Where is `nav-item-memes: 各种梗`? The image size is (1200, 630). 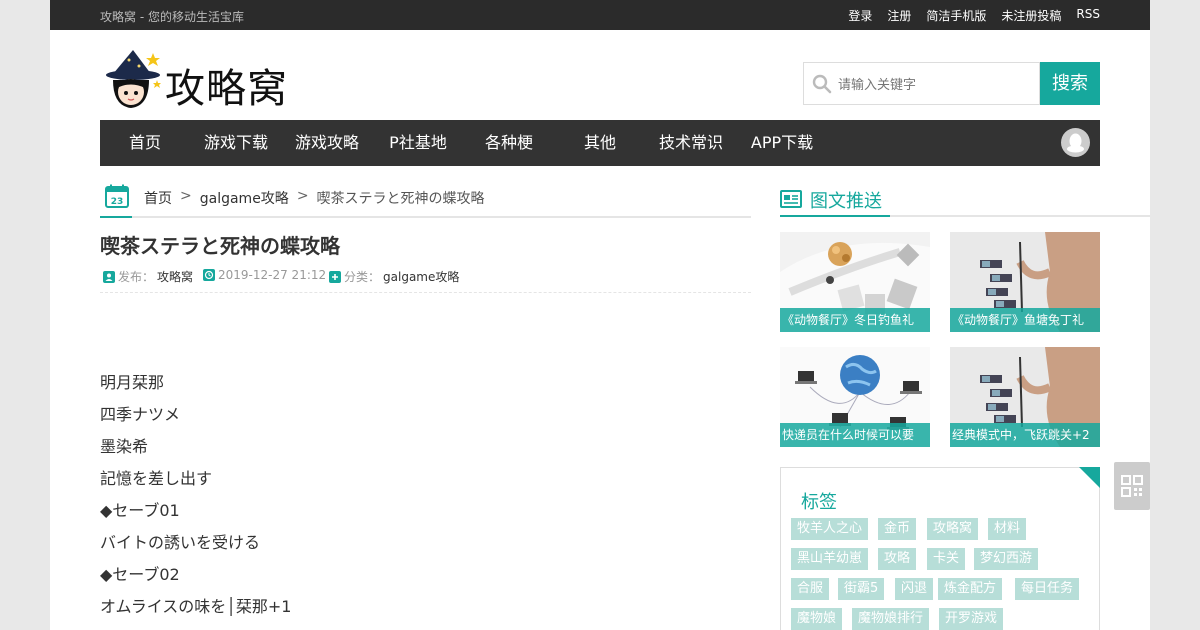
nav-item-memes: 各种梗 is located at coordinates (509, 143).